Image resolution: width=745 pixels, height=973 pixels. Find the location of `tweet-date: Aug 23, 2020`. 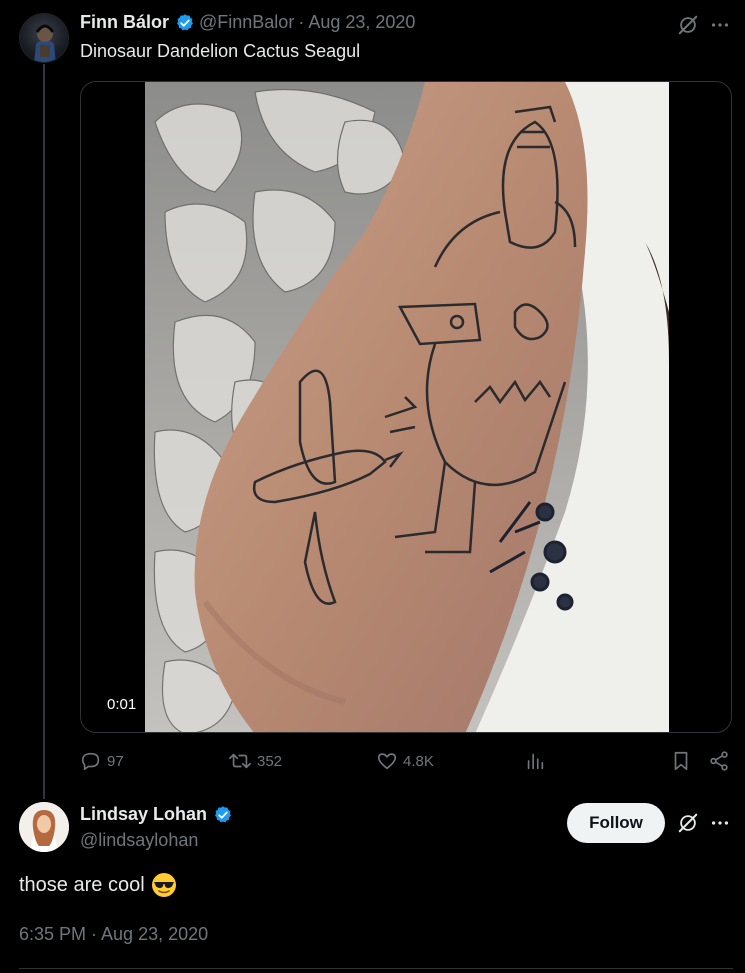

tweet-date: Aug 23, 2020 is located at coordinates (361, 22).